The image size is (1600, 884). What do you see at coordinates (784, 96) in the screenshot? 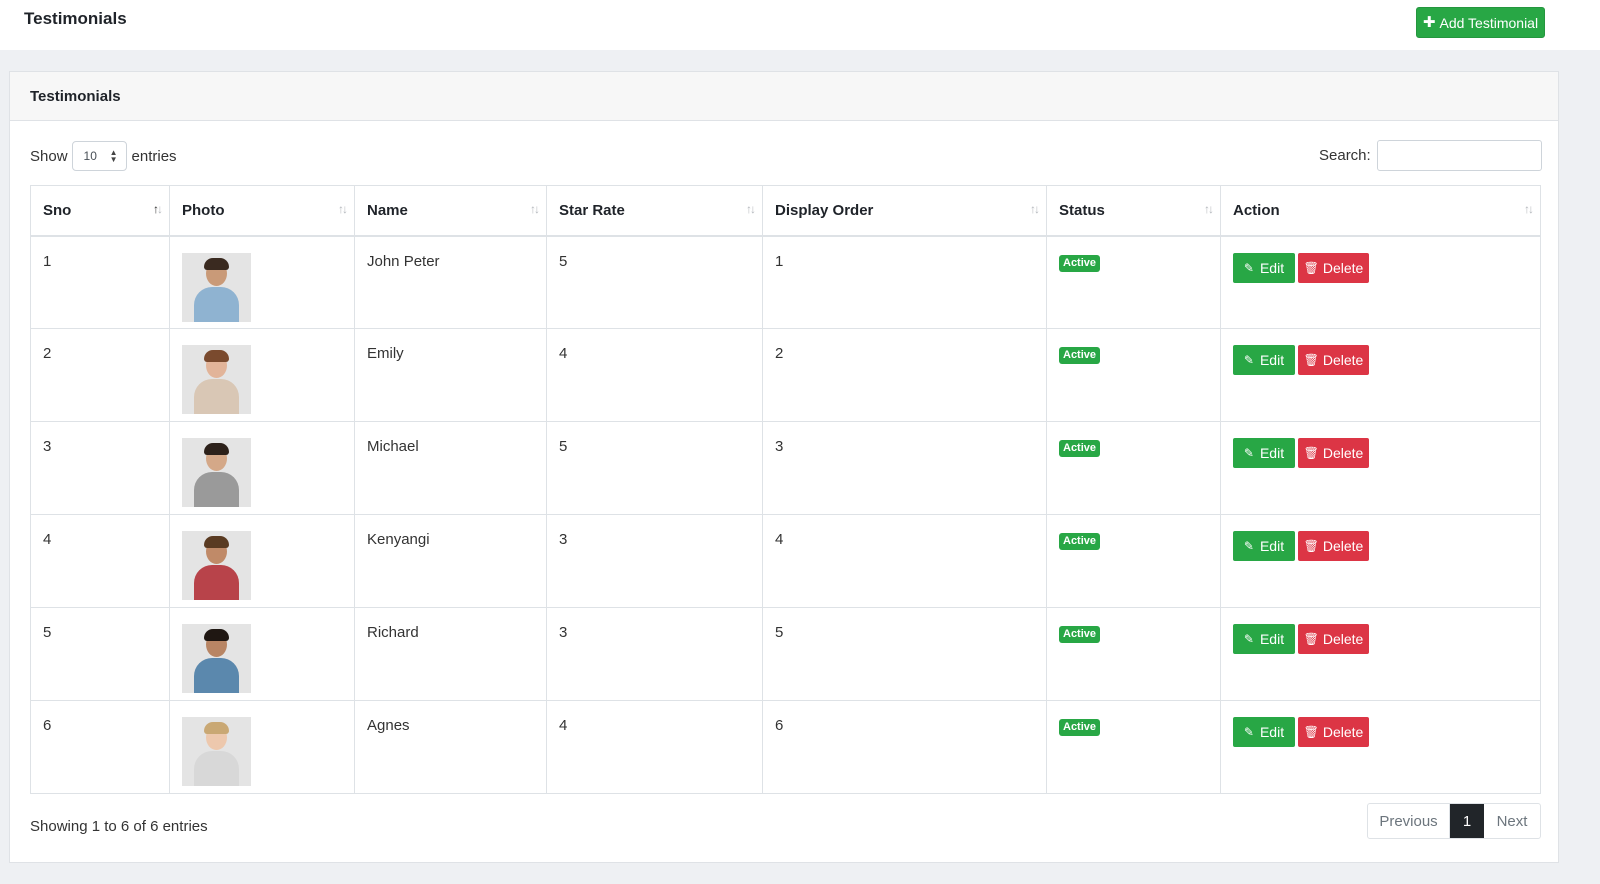
I see `card-header: Testimonials` at bounding box center [784, 96].